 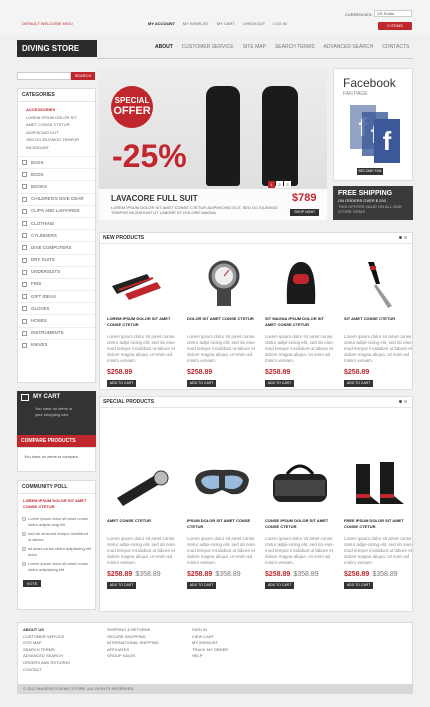 What do you see at coordinates (222, 525) in the screenshot?
I see `product-name: IPSUM DOLOR SIT AMET CONSE CTETUR` at bounding box center [222, 525].